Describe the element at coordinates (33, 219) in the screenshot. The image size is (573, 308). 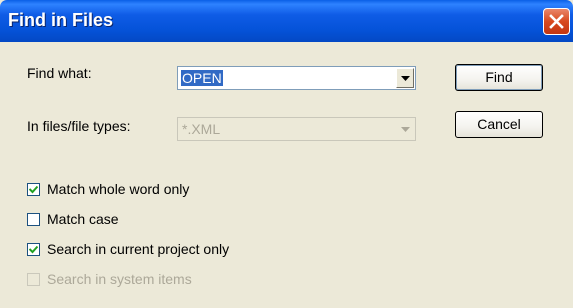
I see `match-case-checkbox` at that location.